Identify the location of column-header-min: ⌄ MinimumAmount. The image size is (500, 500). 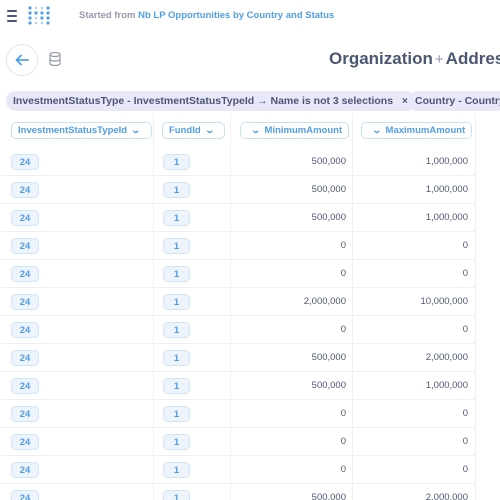
(295, 130).